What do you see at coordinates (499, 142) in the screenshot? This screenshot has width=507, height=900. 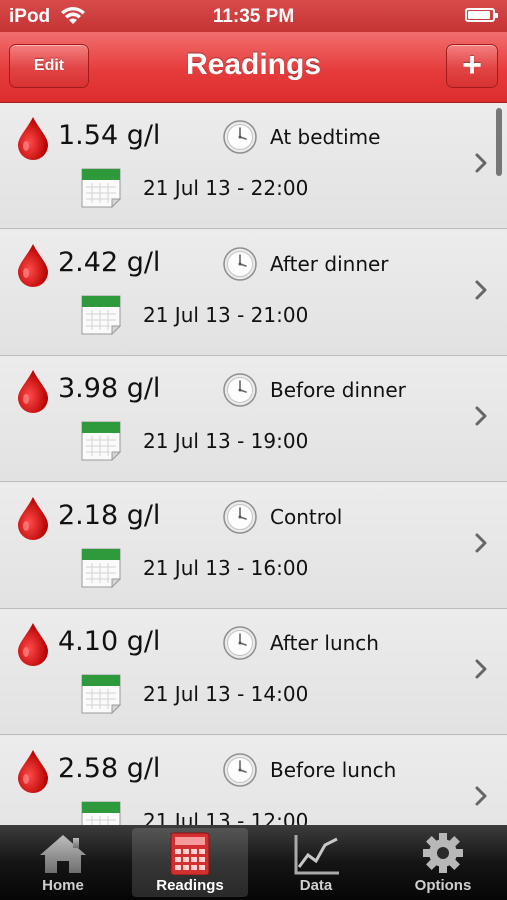 I see `scrollbar` at bounding box center [499, 142].